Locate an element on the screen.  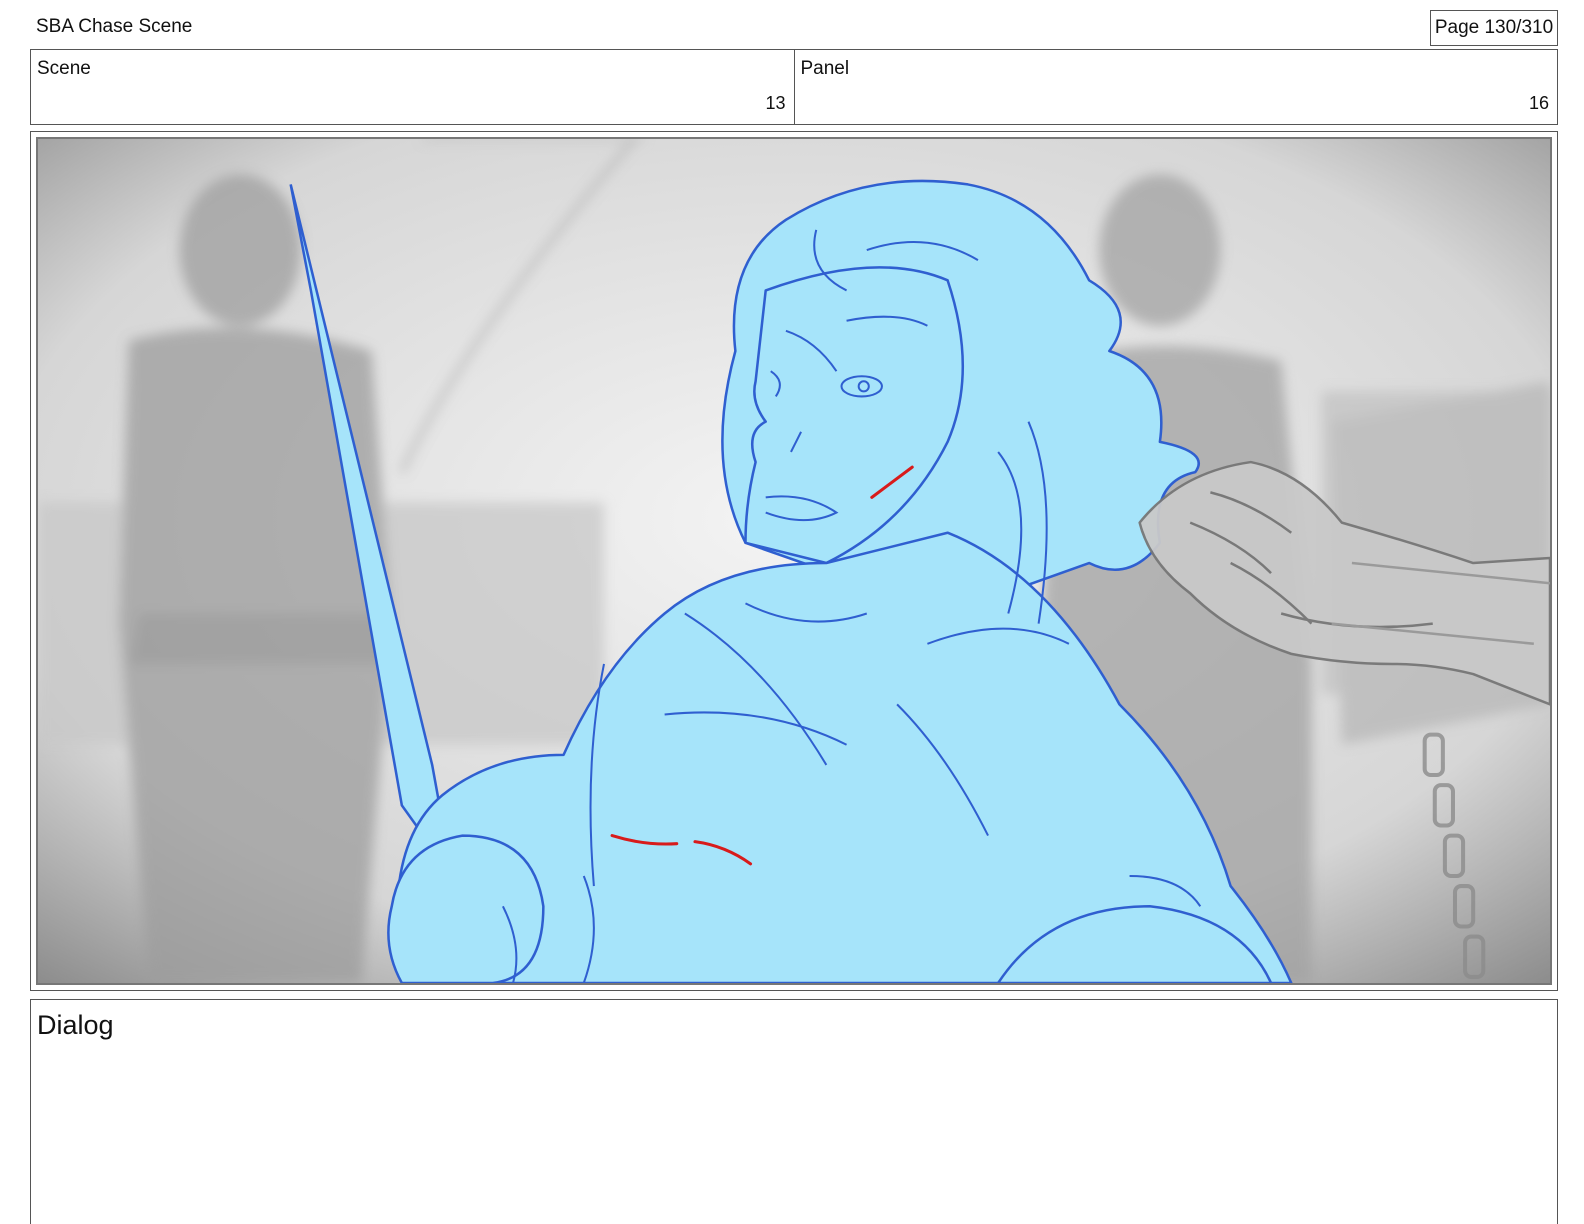
scene-panel-row: Scene 13 Panel 16 is located at coordinates (794, 87).